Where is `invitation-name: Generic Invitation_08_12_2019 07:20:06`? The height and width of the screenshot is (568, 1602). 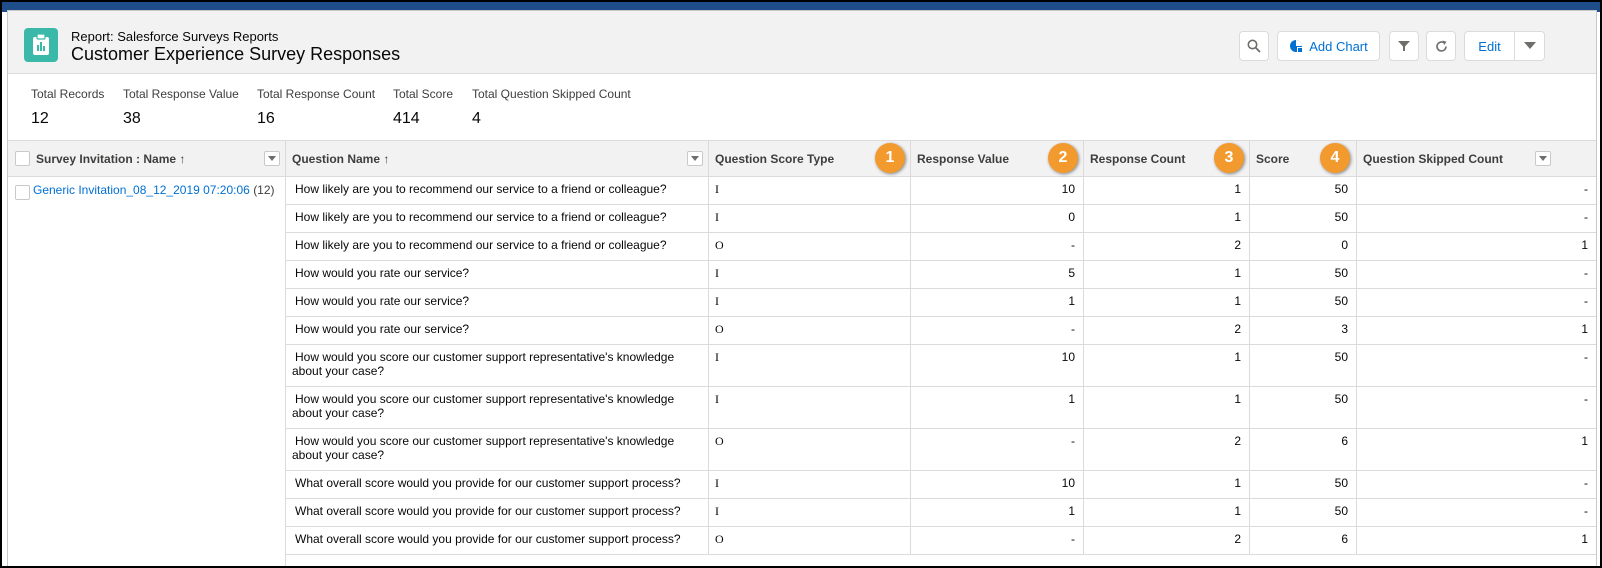 invitation-name: Generic Invitation_08_12_2019 07:20:06 is located at coordinates (141, 190).